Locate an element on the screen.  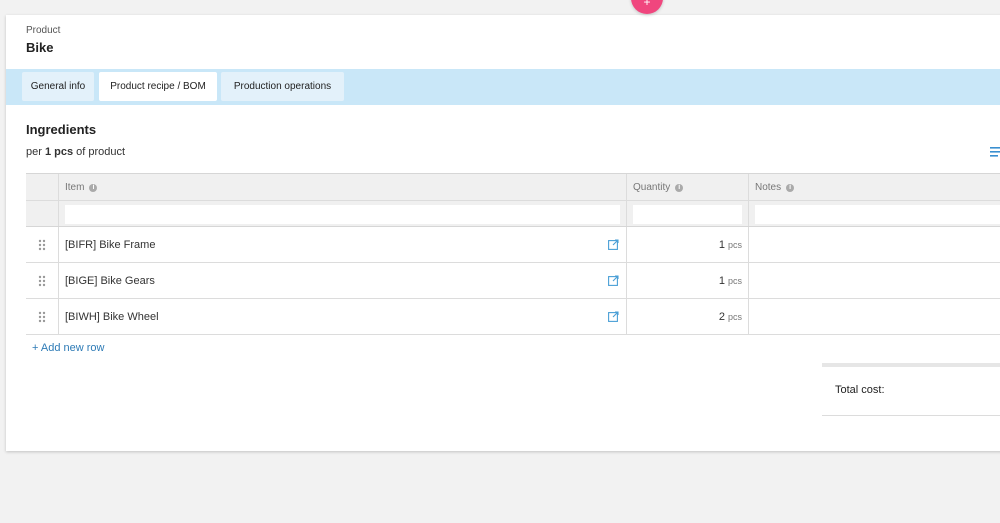
table-row: [BIGE] Bike Gears 1 pcs is located at coordinates (513, 281).